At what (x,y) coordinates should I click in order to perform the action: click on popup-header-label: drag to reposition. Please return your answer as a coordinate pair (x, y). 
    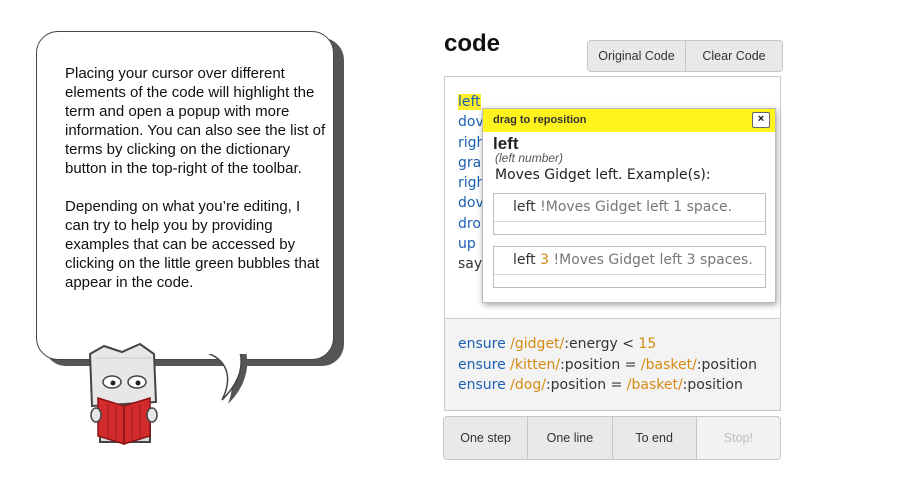
    Looking at the image, I should click on (540, 120).